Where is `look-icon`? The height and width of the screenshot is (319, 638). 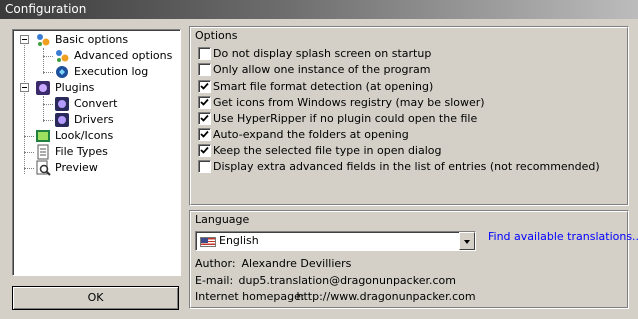
look-icon is located at coordinates (43, 136).